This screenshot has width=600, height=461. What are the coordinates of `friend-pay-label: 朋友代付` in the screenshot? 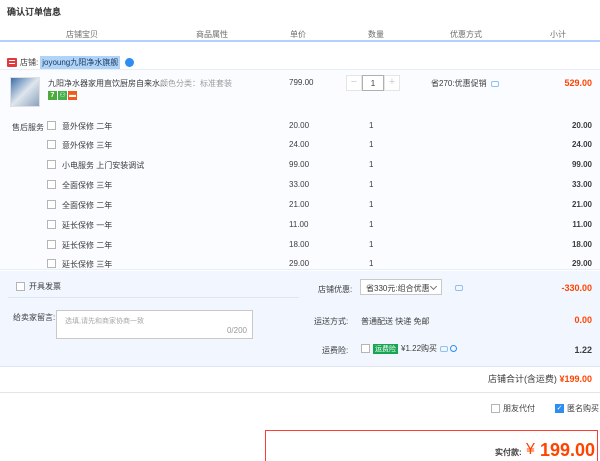 It's located at (519, 408).